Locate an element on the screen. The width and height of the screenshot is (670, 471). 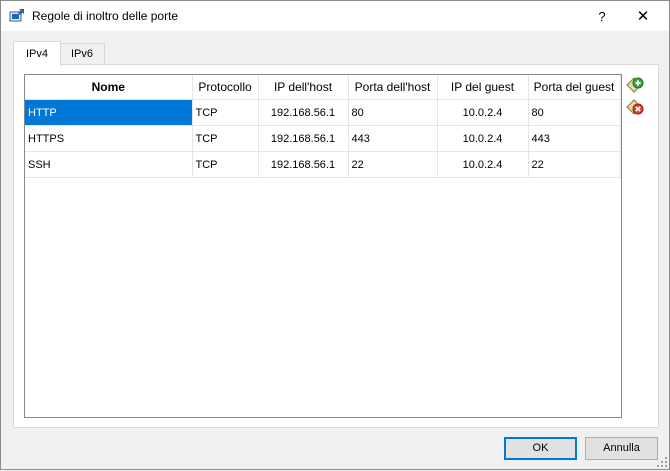
virtualbox-app-icon is located at coordinates (17, 16).